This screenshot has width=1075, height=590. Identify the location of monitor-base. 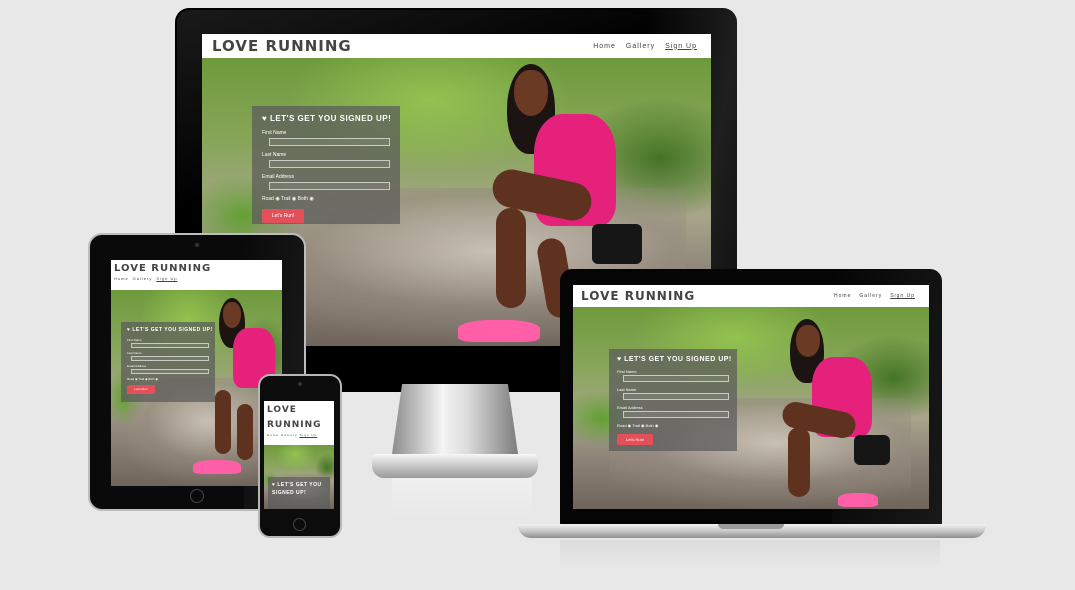
(455, 466).